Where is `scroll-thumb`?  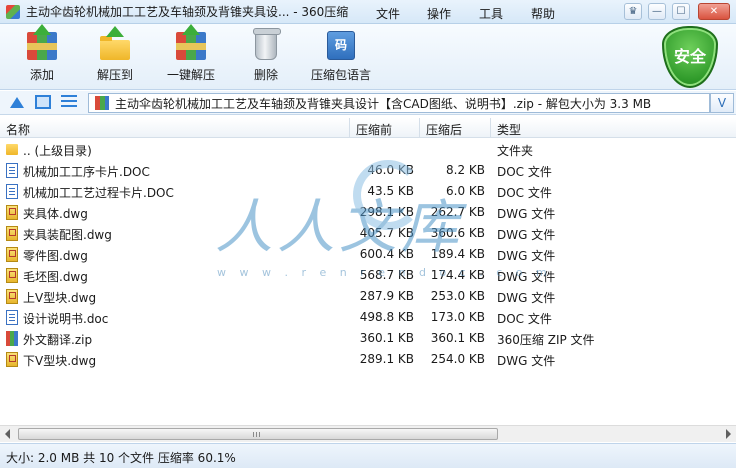
scroll-thumb is located at coordinates (258, 434).